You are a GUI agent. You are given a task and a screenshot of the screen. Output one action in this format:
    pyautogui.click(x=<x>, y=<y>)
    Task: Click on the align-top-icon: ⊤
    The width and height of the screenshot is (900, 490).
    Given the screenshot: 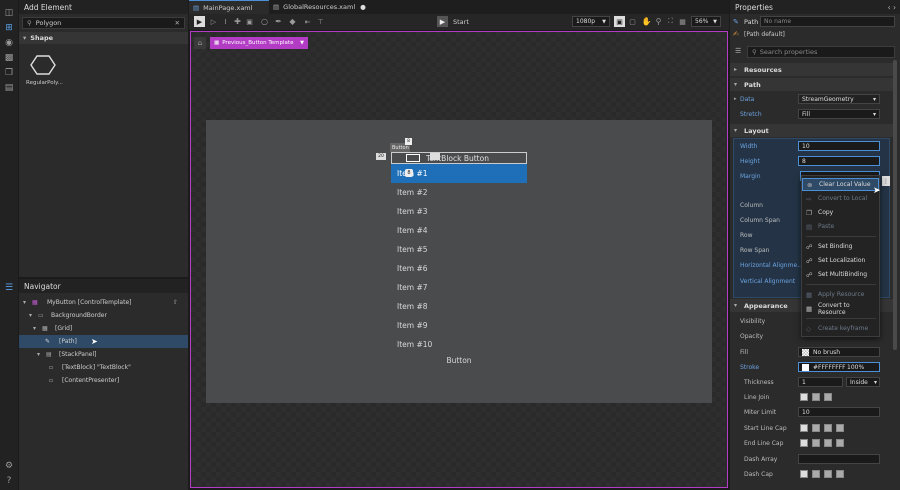 What is the action you would take?
    pyautogui.click(x=320, y=21)
    